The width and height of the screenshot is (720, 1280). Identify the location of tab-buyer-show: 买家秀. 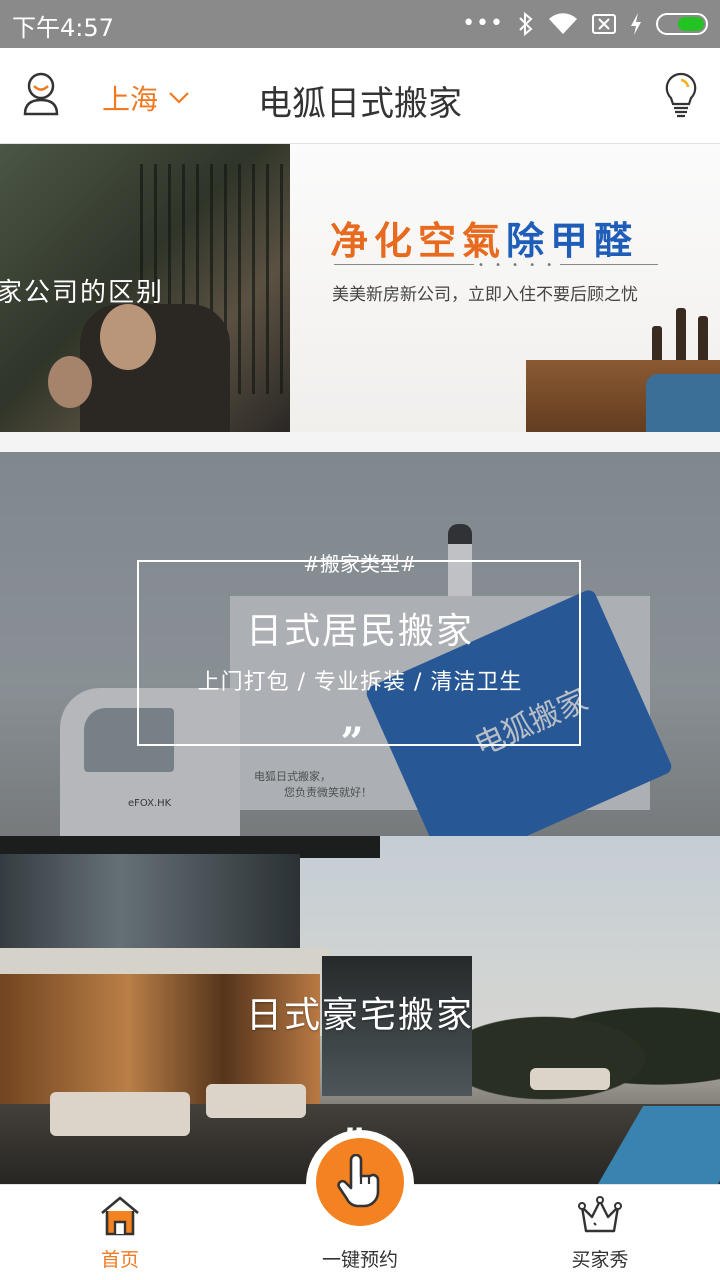
(600, 1232).